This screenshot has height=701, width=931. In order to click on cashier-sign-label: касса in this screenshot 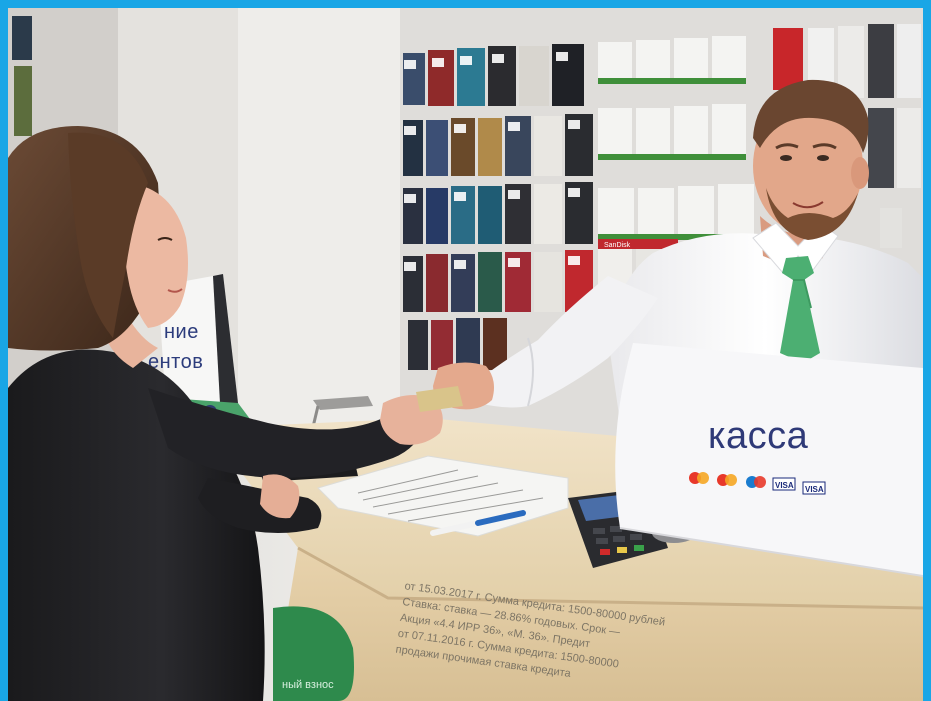, I will do `click(758, 436)`.